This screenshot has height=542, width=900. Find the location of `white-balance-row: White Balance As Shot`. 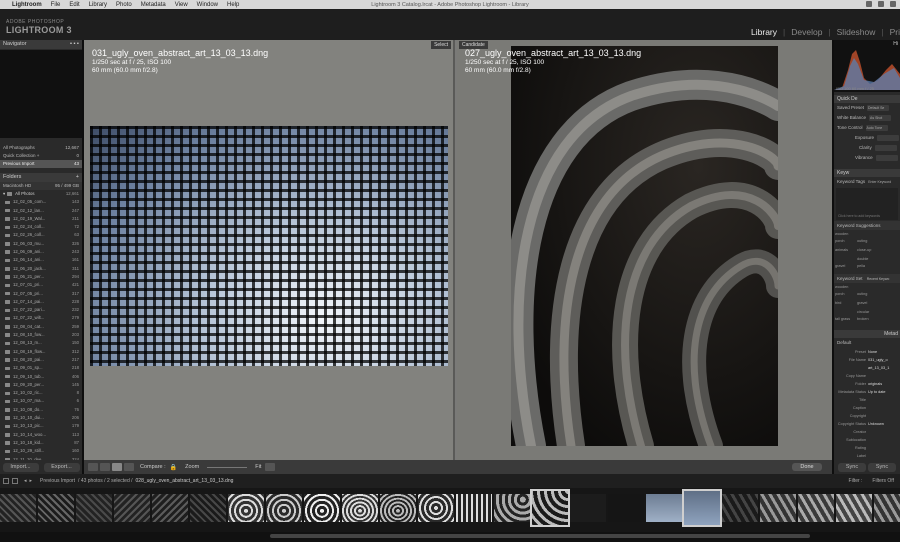

white-balance-row: White Balance As Shot is located at coordinates (867, 118).